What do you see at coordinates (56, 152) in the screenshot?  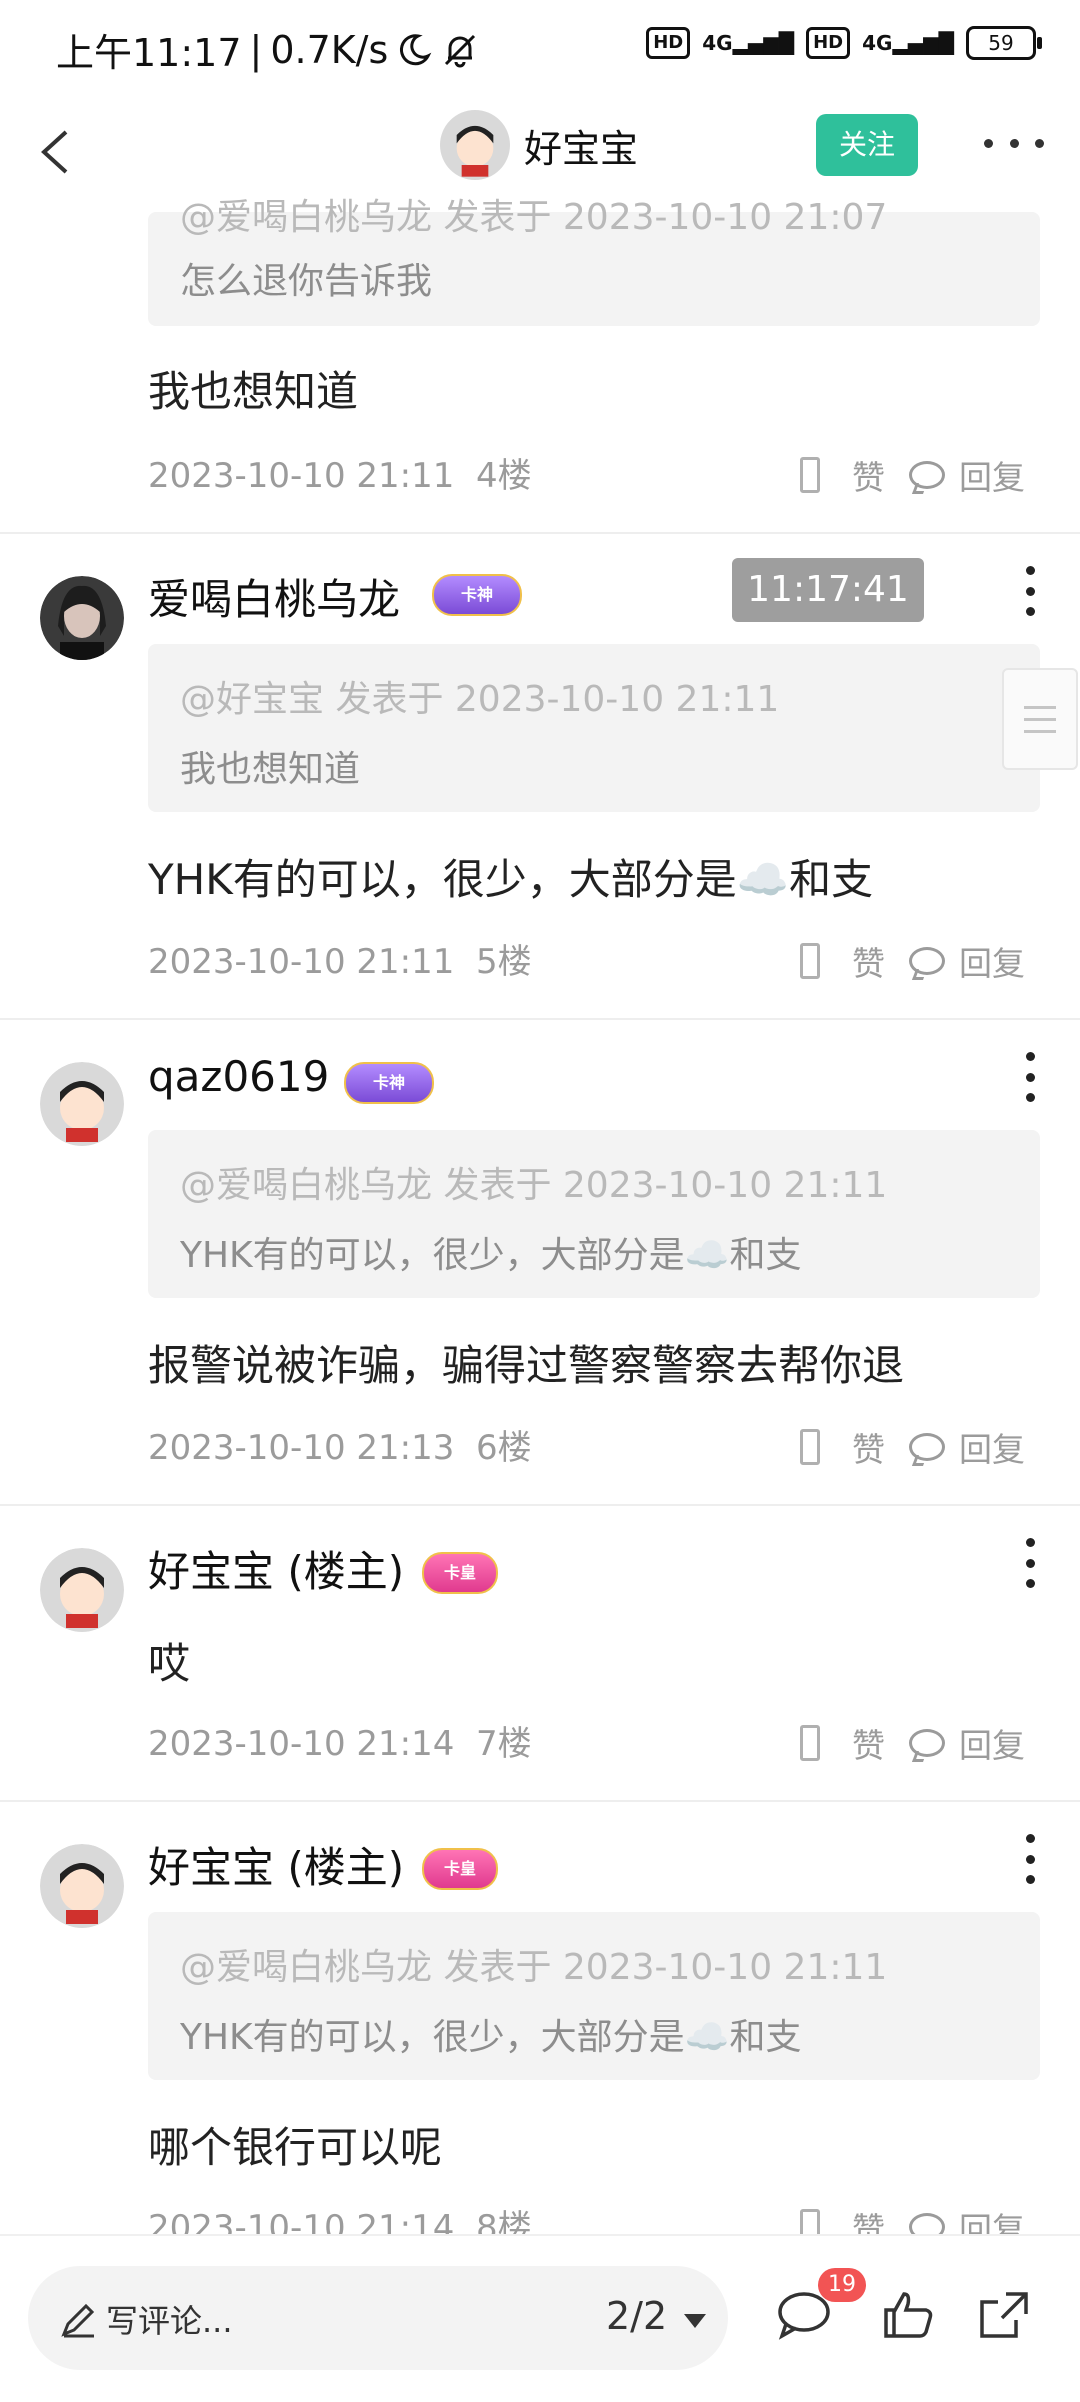 I see `back-icon` at bounding box center [56, 152].